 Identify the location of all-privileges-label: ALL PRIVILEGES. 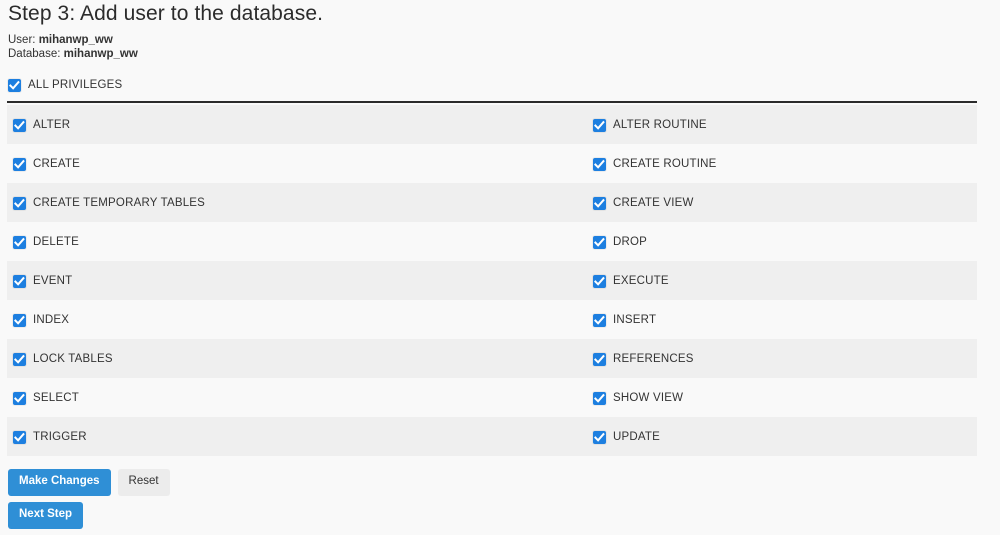
(75, 85).